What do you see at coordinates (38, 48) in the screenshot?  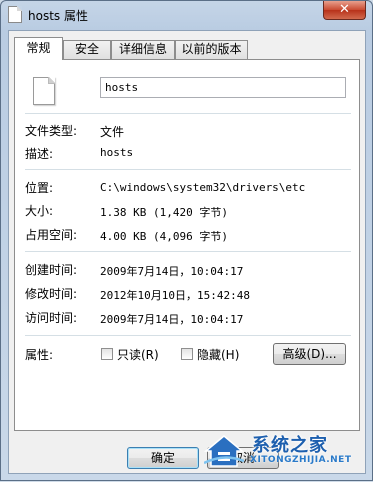 I see `tab-general: 常规` at bounding box center [38, 48].